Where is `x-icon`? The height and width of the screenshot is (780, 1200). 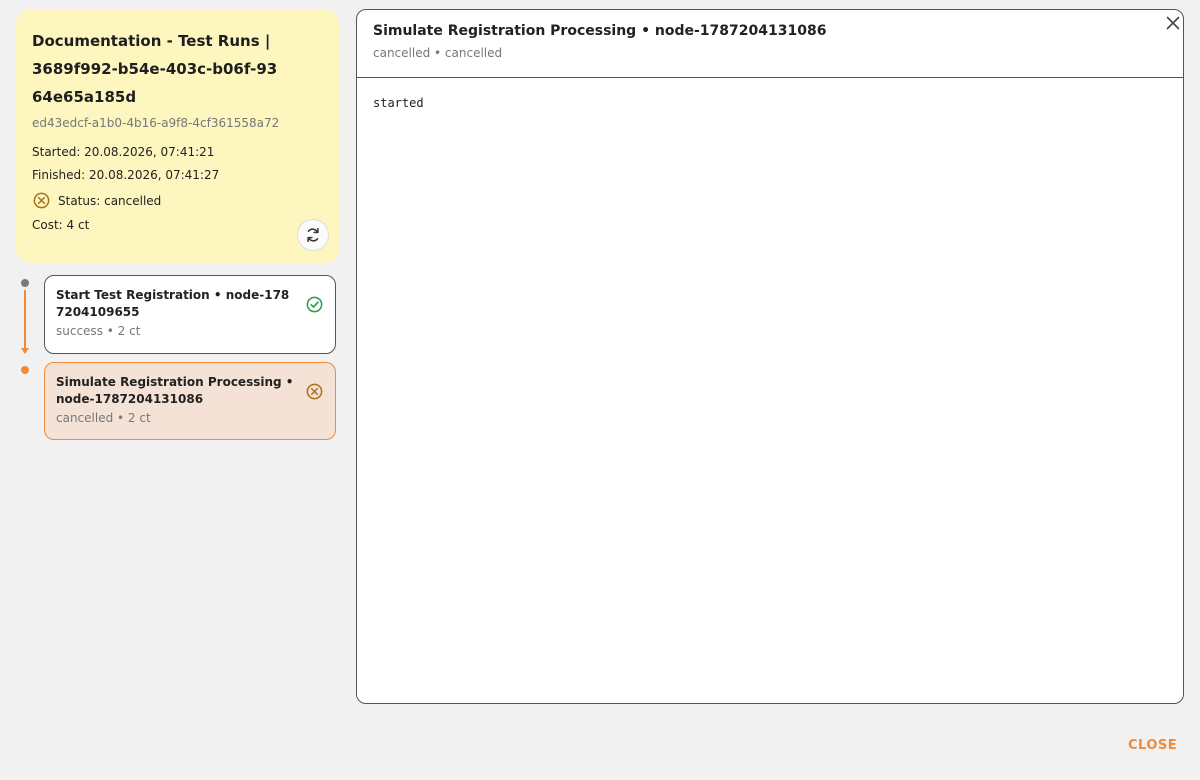 x-icon is located at coordinates (1173, 23).